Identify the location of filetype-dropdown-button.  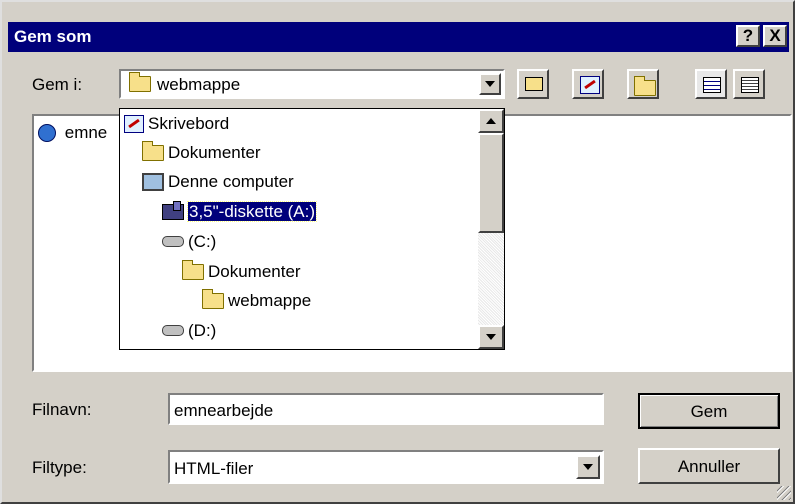
(588, 467).